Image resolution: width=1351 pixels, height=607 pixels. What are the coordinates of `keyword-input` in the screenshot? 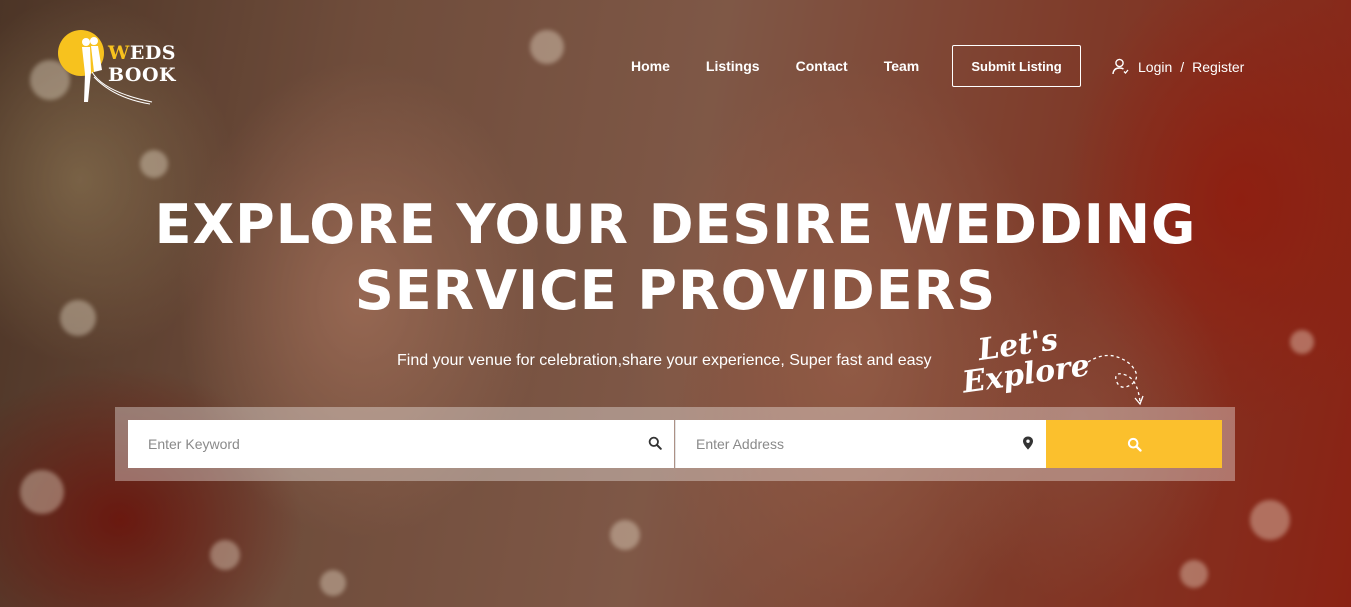 It's located at (401, 444).